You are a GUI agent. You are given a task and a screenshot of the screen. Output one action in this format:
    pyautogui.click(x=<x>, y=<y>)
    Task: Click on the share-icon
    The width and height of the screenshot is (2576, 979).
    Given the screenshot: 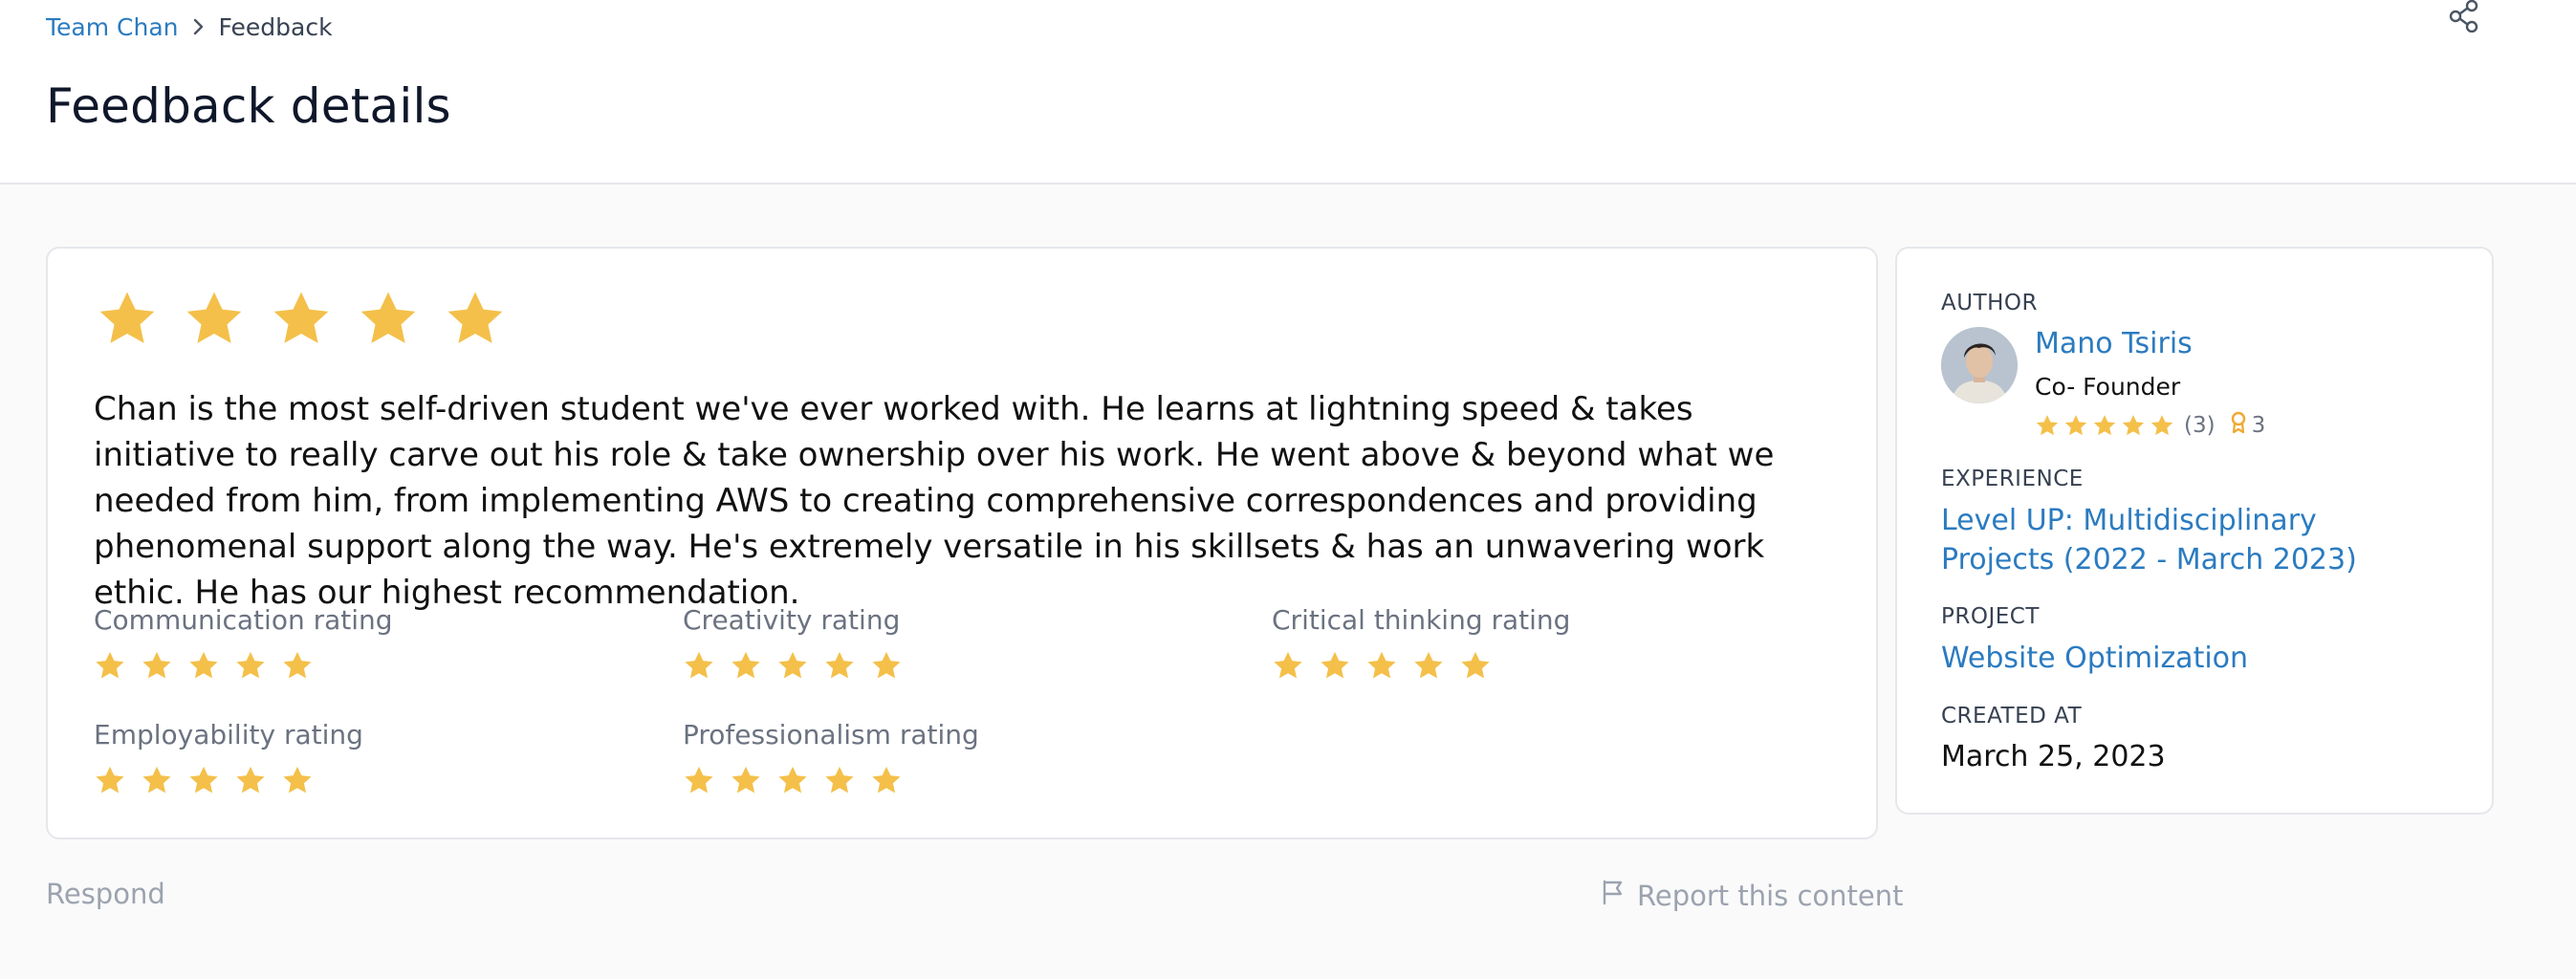 What is the action you would take?
    pyautogui.click(x=2464, y=16)
    